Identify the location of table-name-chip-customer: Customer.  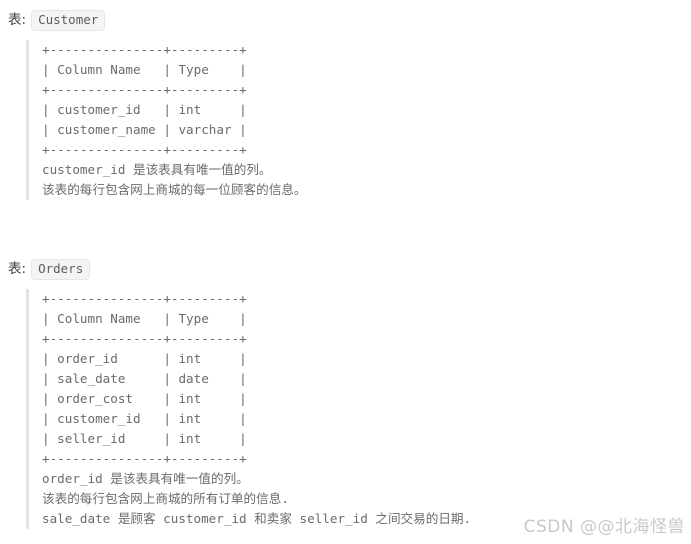
(68, 20).